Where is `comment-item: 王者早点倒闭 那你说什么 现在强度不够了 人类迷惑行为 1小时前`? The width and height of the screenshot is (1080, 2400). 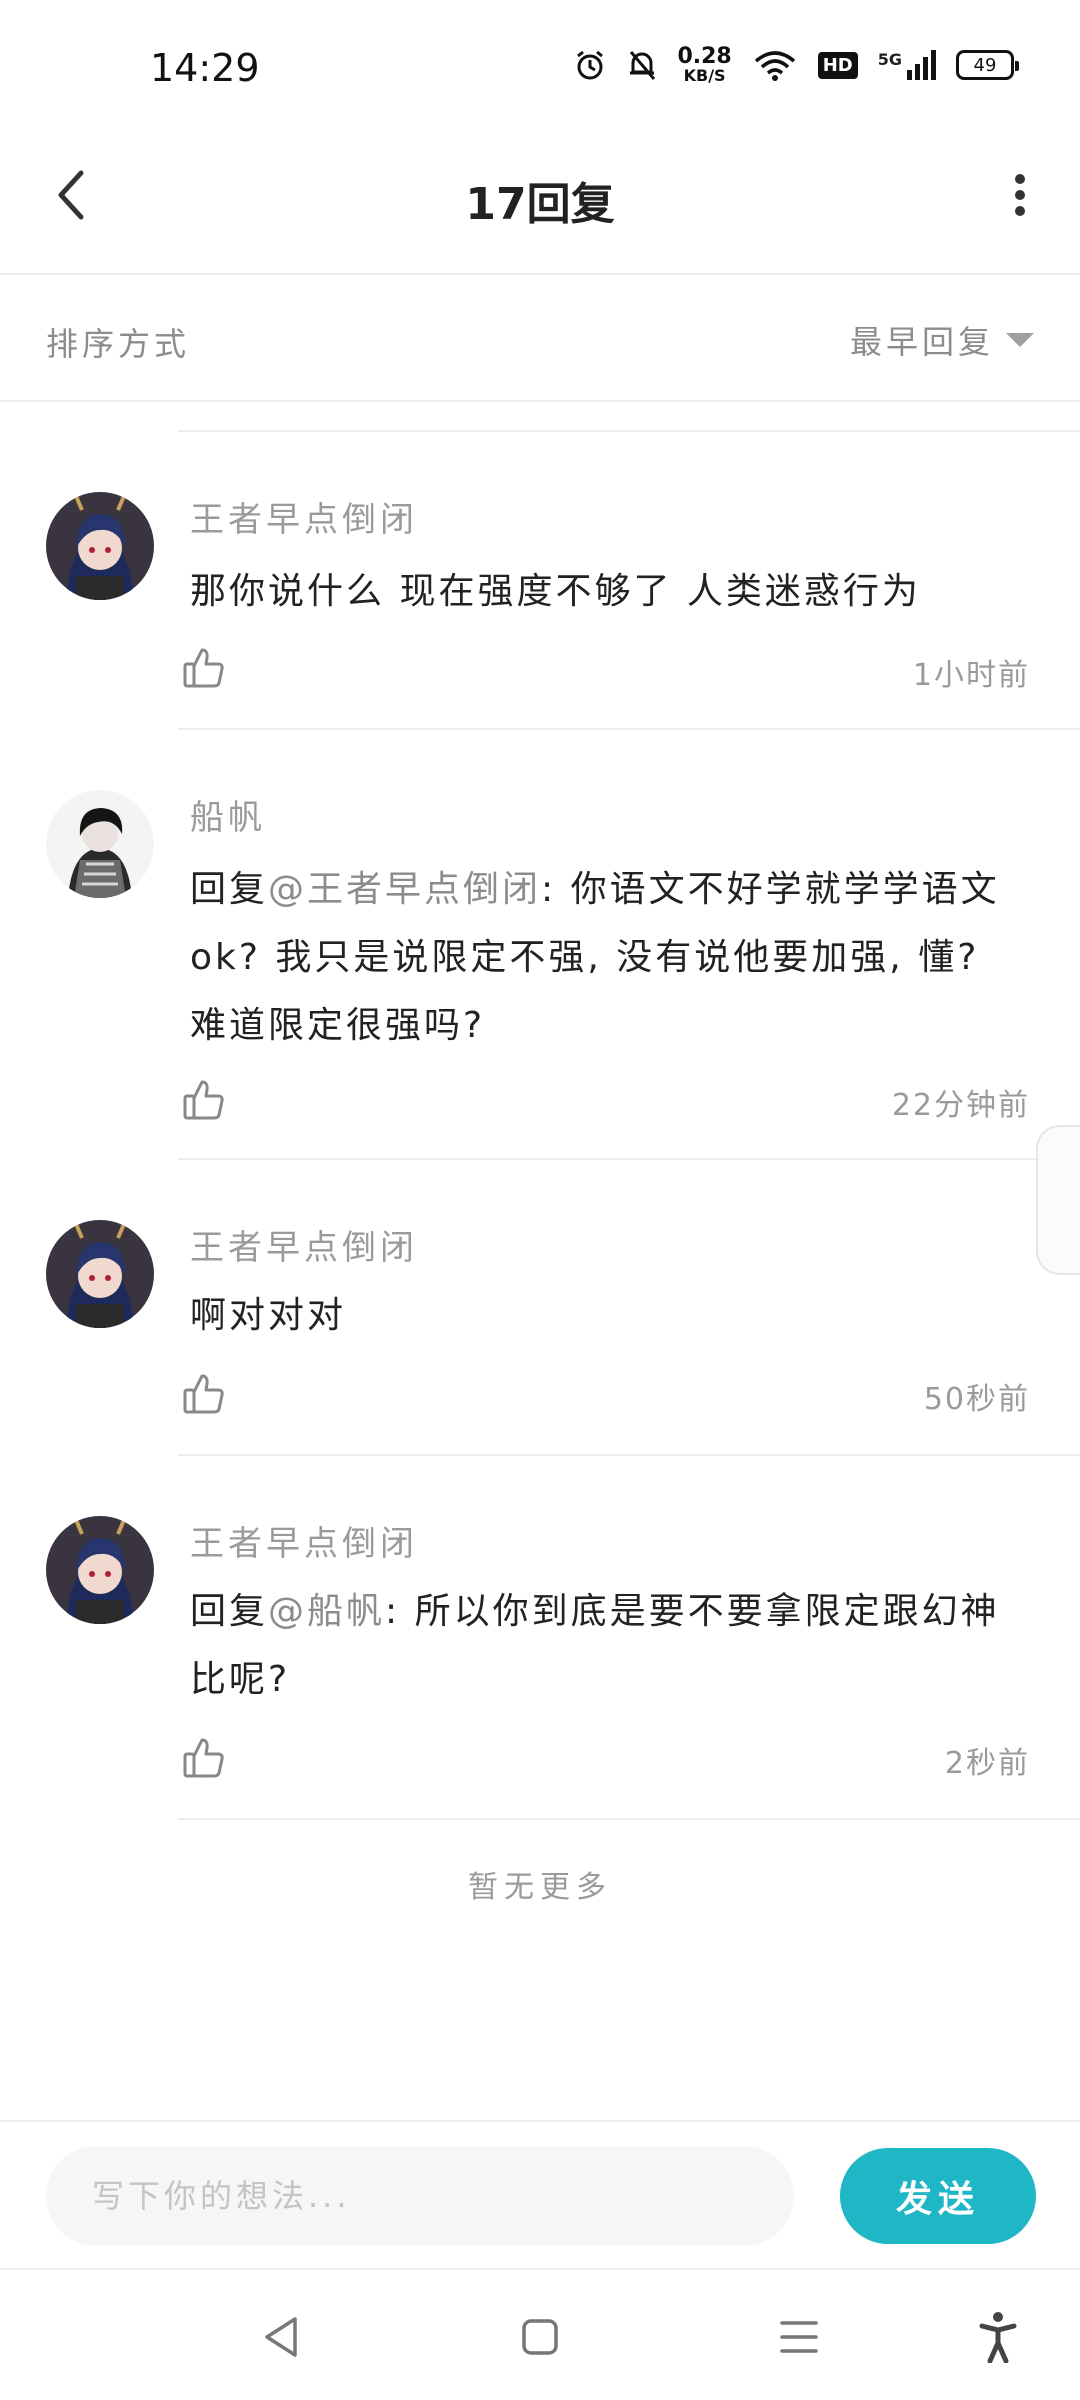 comment-item: 王者早点倒闭 那你说什么 现在强度不够了 人类迷惑行为 1小时前 is located at coordinates (540, 581).